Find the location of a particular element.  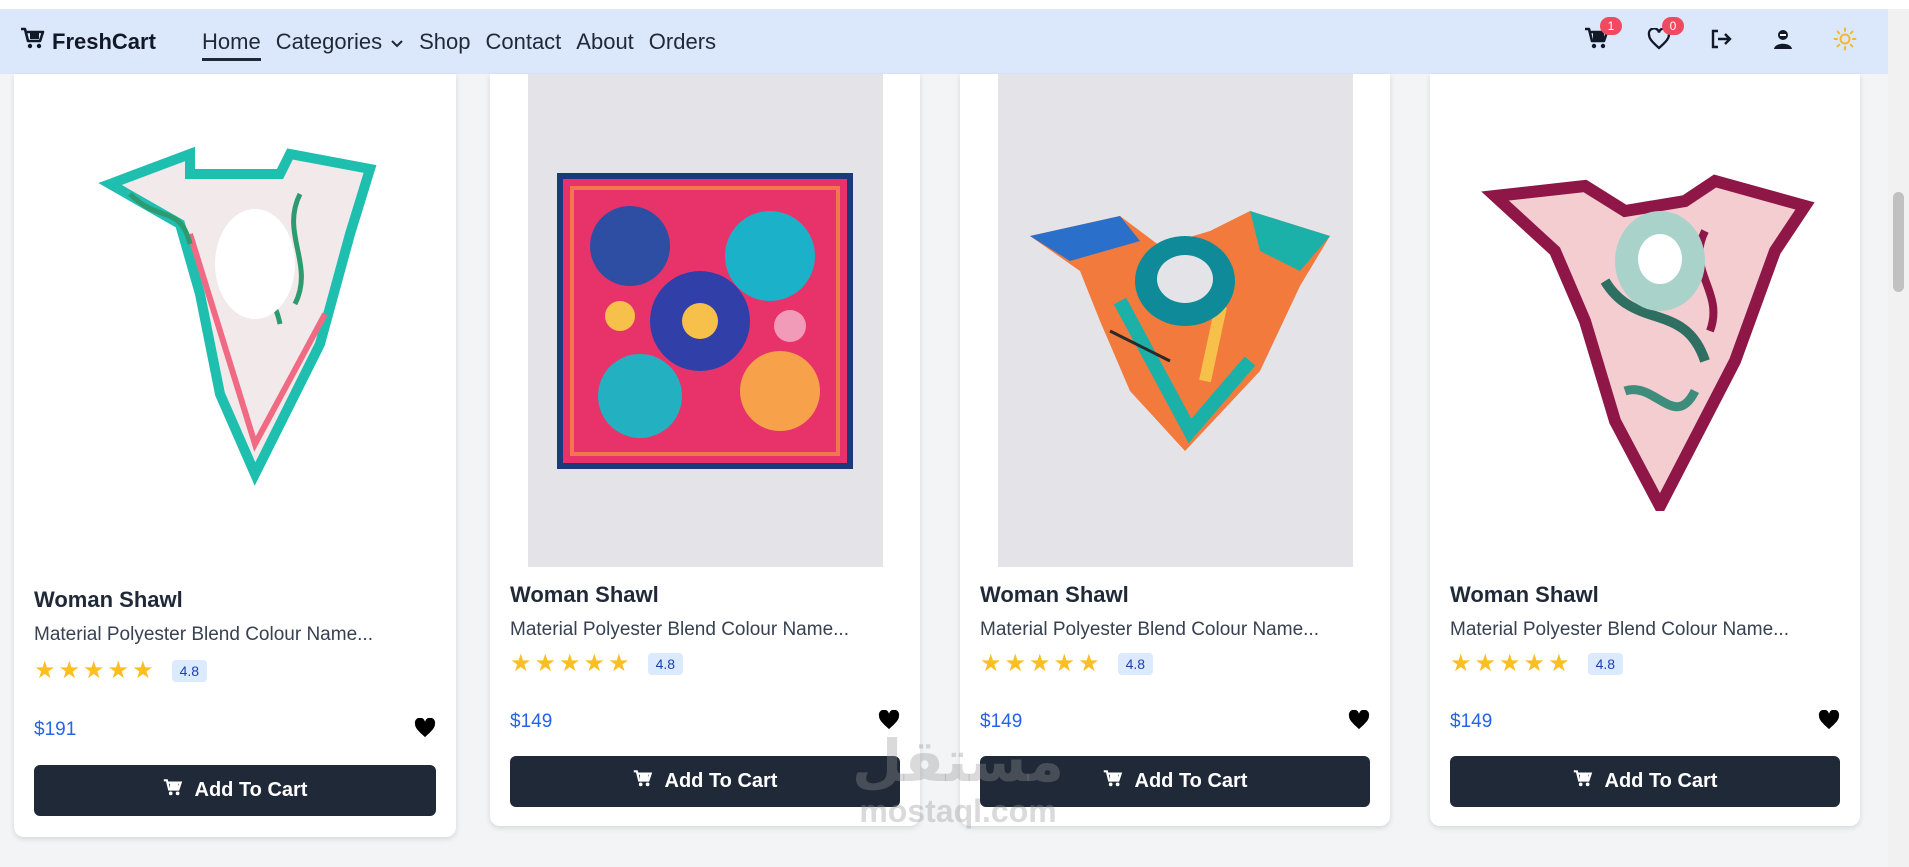

profile-button is located at coordinates (1783, 42).